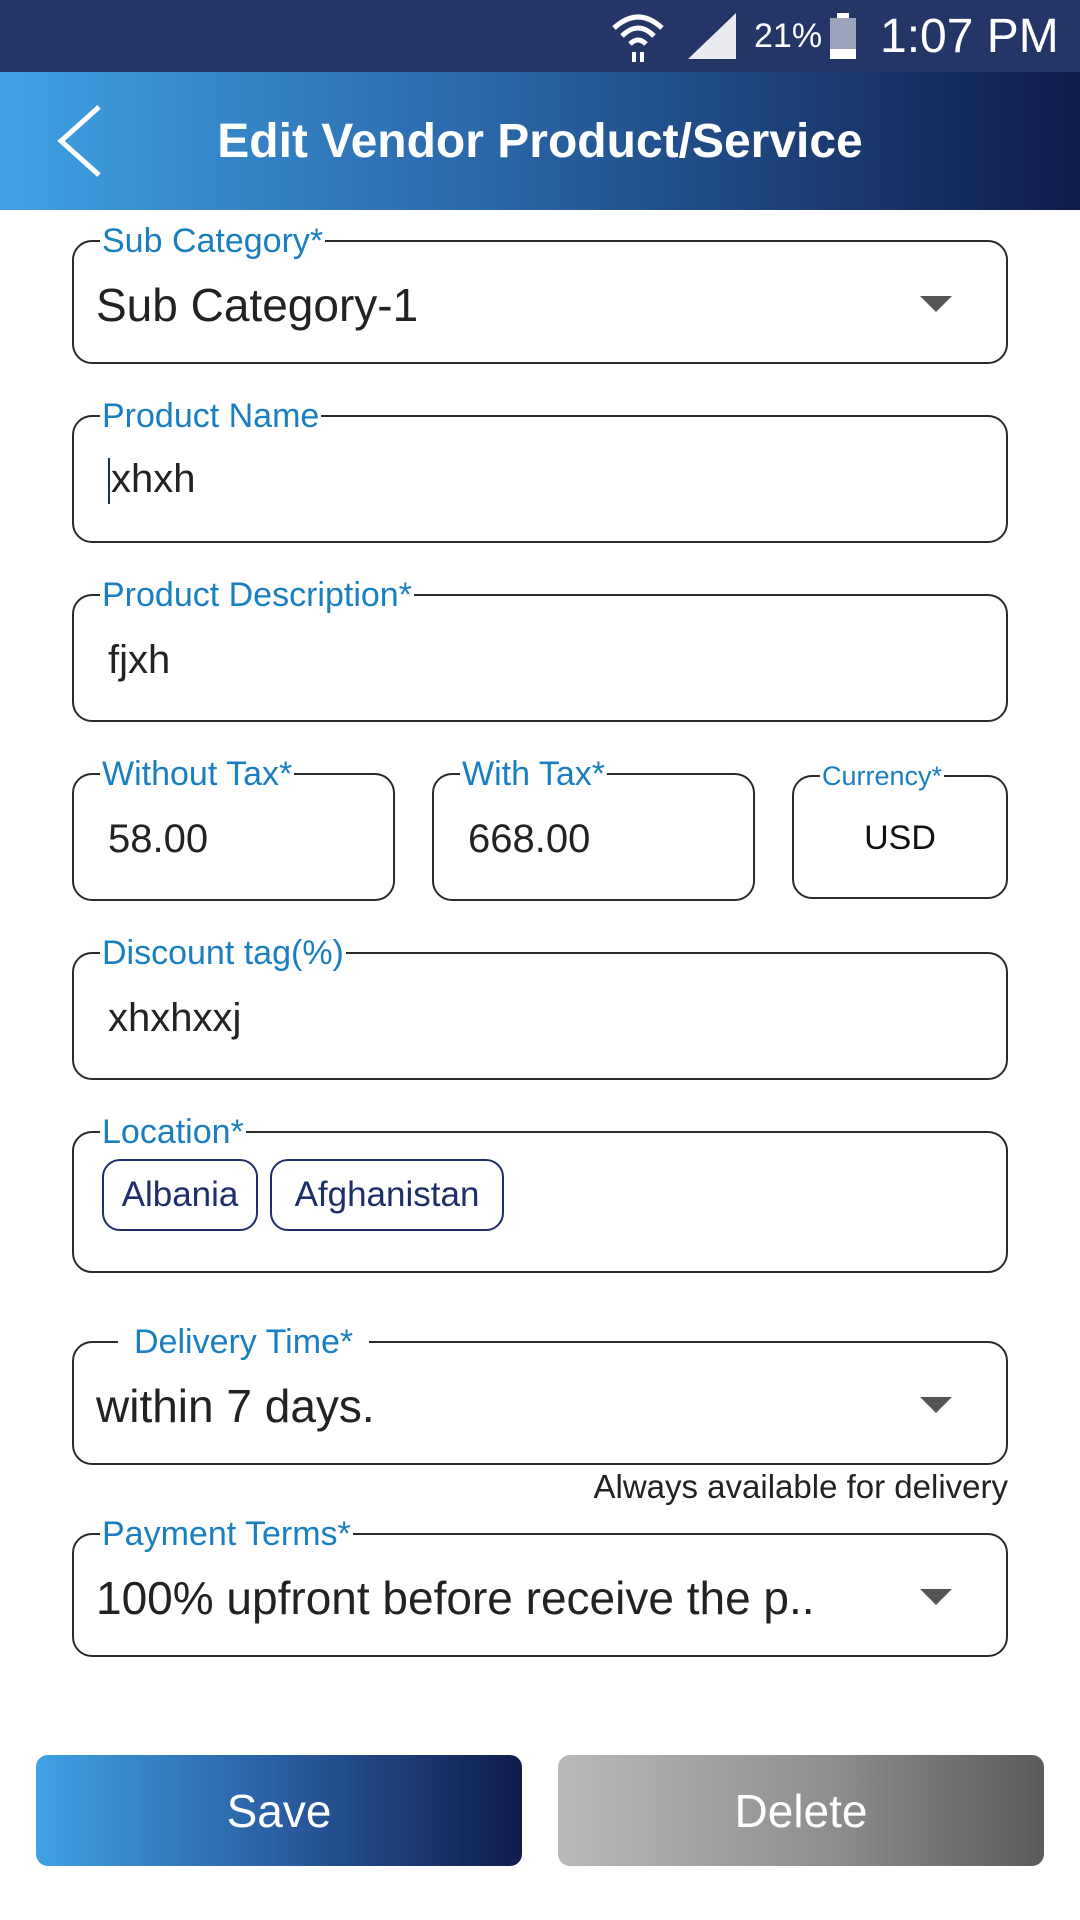 This screenshot has width=1080, height=1920. What do you see at coordinates (801, 1810) in the screenshot?
I see `delete-button: Delete` at bounding box center [801, 1810].